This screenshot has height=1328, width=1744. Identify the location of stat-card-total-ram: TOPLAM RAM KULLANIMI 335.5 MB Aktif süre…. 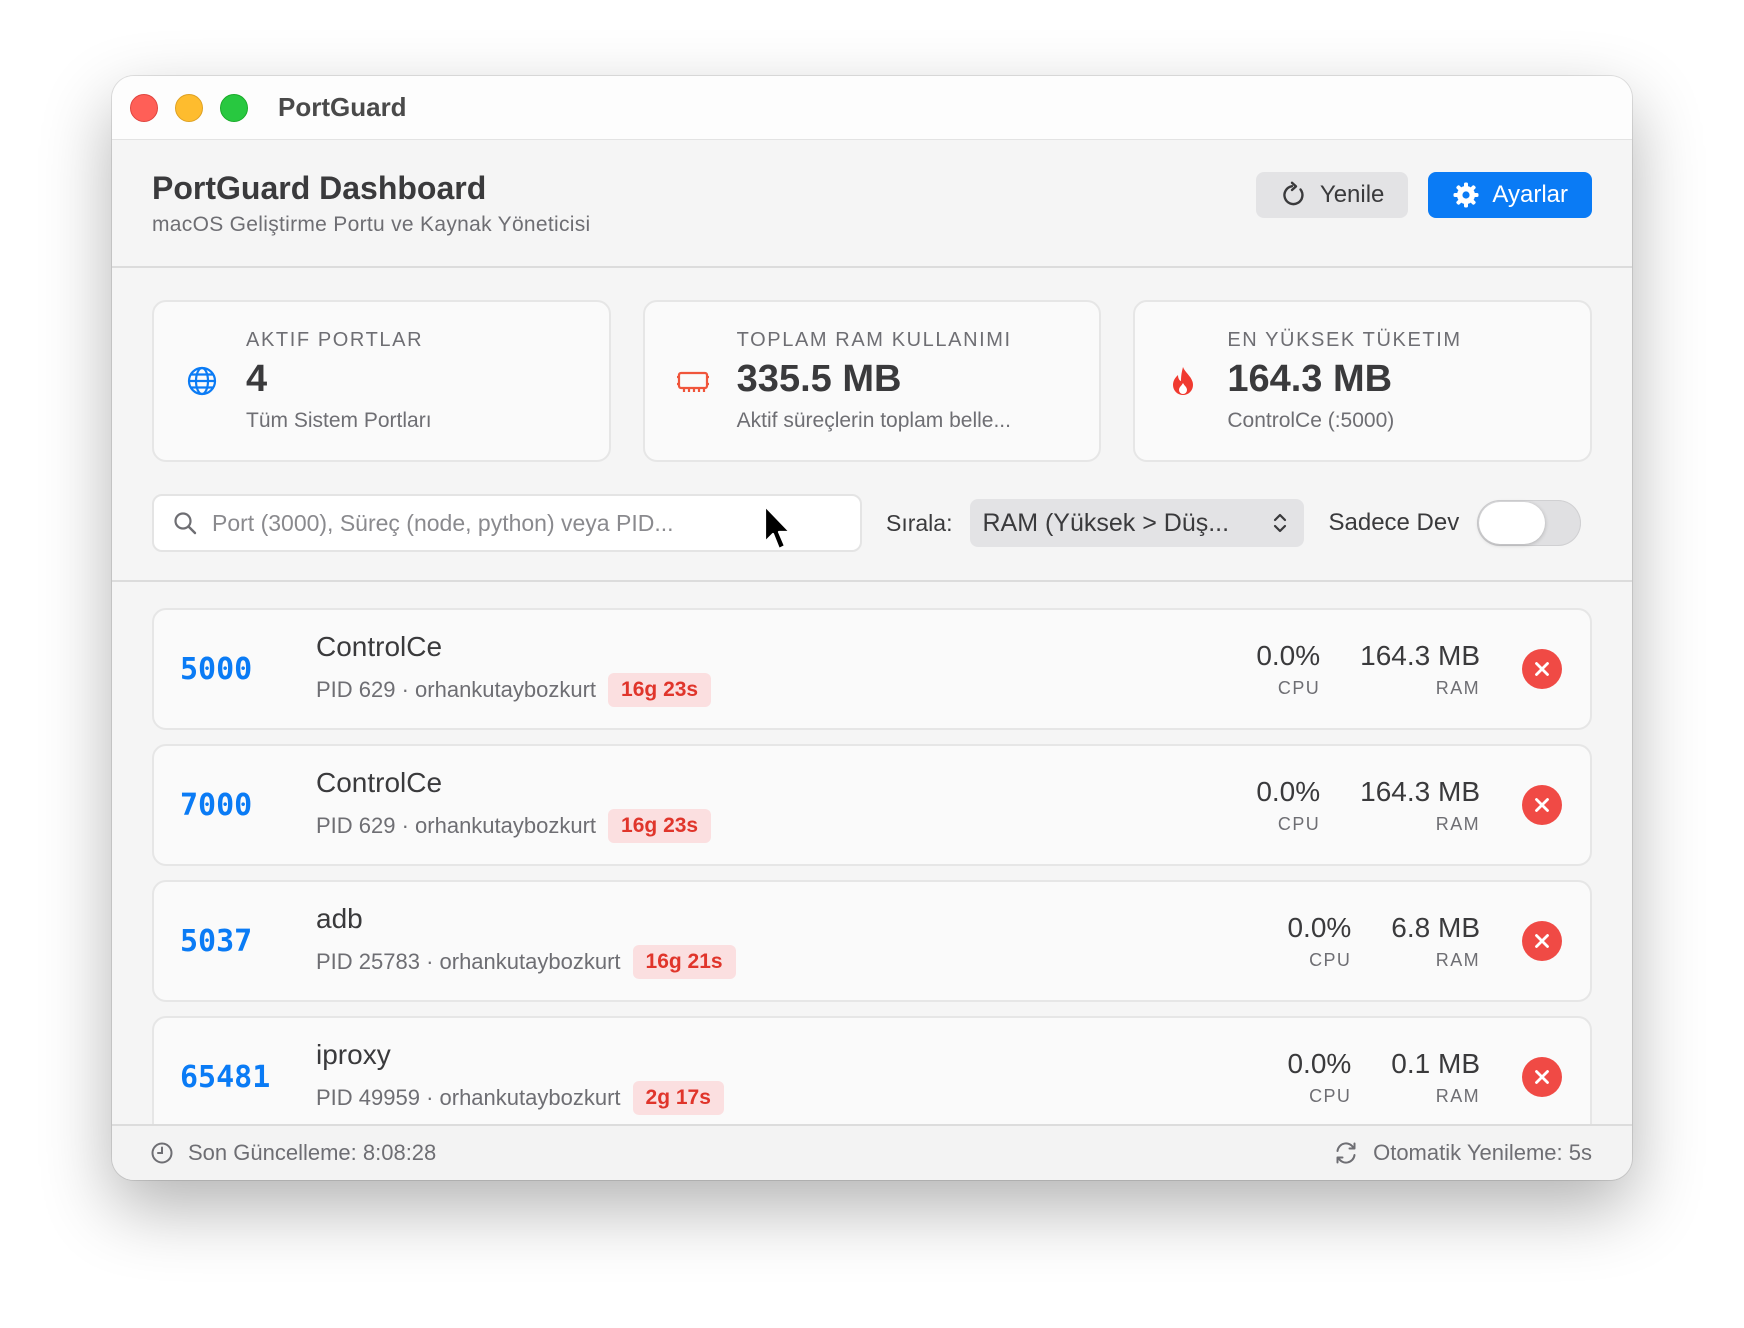
(872, 381).